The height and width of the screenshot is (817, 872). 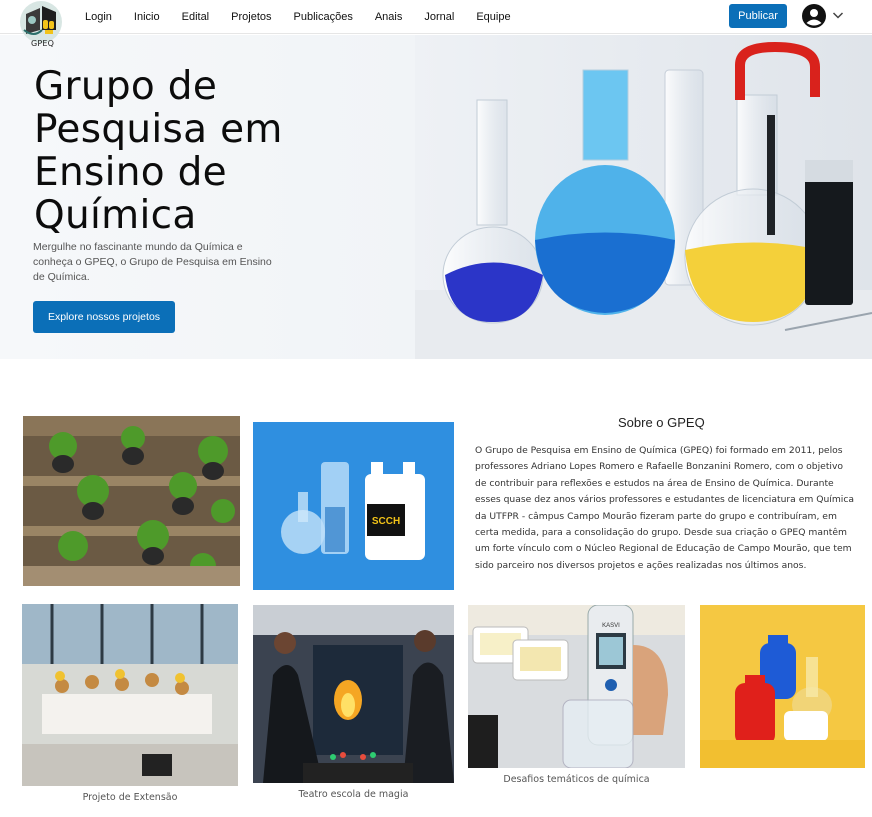 What do you see at coordinates (196, 17) in the screenshot?
I see `nav-edital: Edital` at bounding box center [196, 17].